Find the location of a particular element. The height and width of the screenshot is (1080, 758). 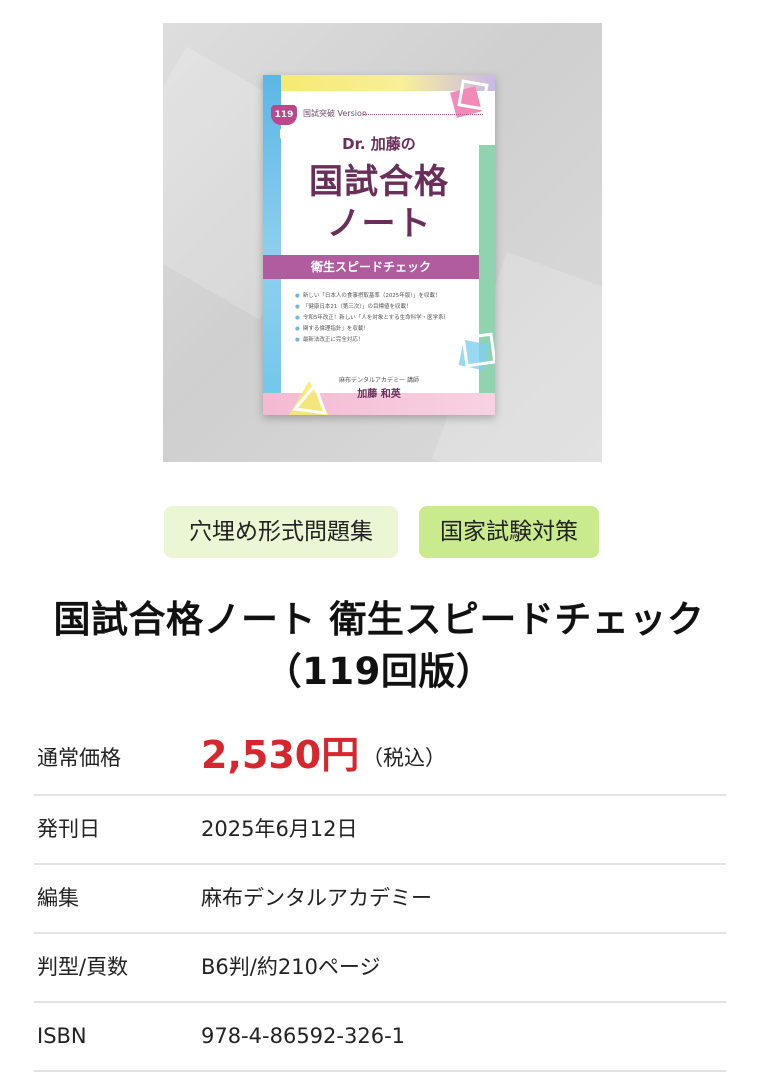

cover-stripe-left is located at coordinates (272, 245).